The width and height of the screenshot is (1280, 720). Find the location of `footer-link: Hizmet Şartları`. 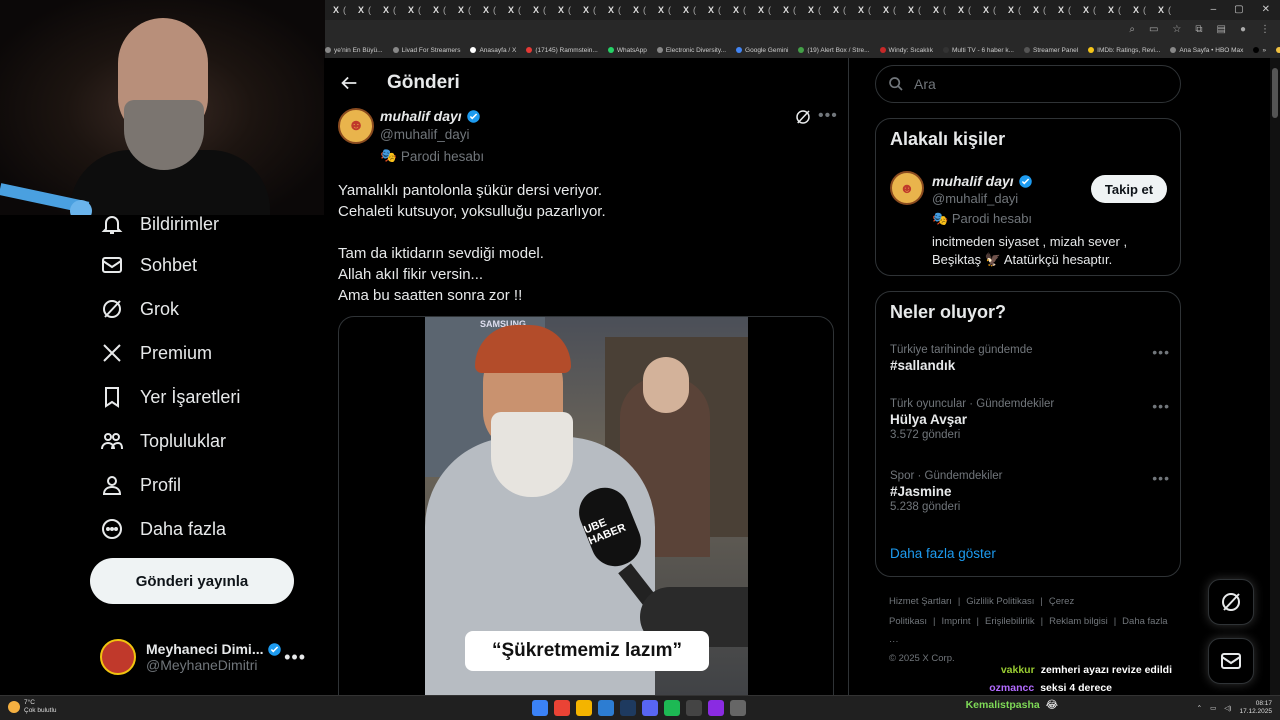

footer-link: Hizmet Şartları is located at coordinates (920, 601).